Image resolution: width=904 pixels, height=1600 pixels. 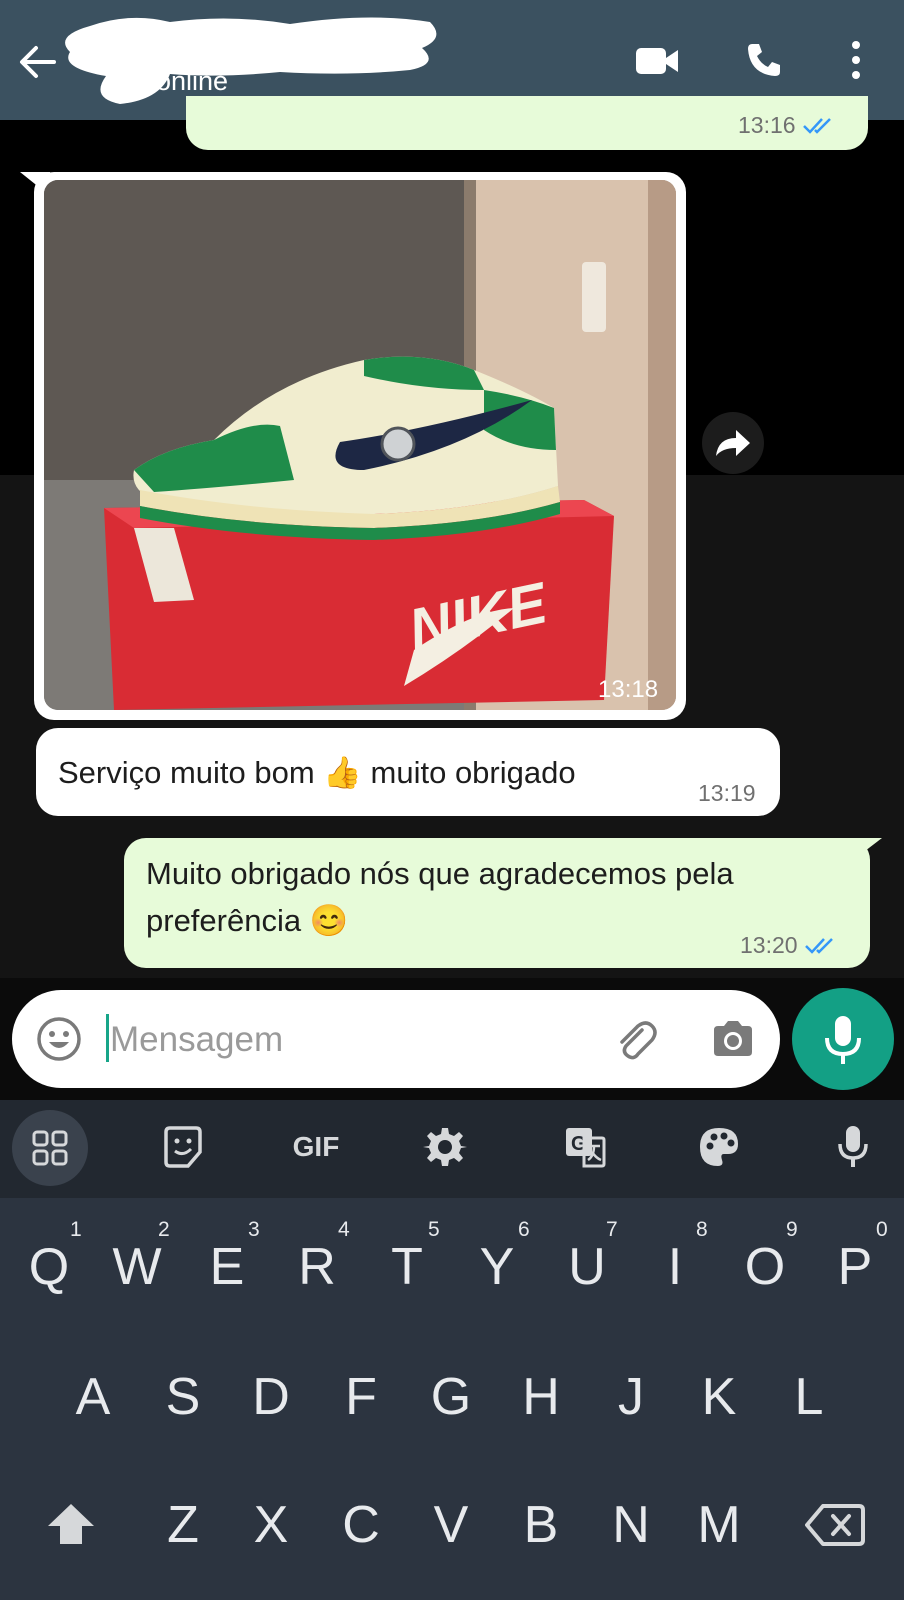 What do you see at coordinates (635, 1039) in the screenshot?
I see `attachment-clip-icon` at bounding box center [635, 1039].